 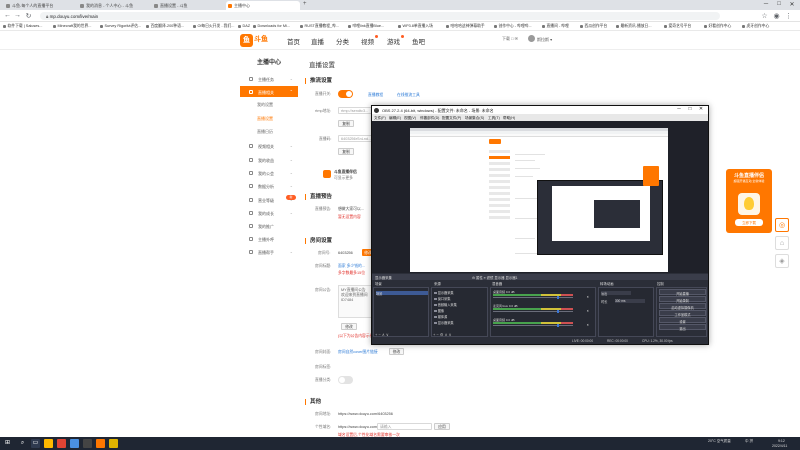 I want to click on category-toggle, so click(x=345, y=380).